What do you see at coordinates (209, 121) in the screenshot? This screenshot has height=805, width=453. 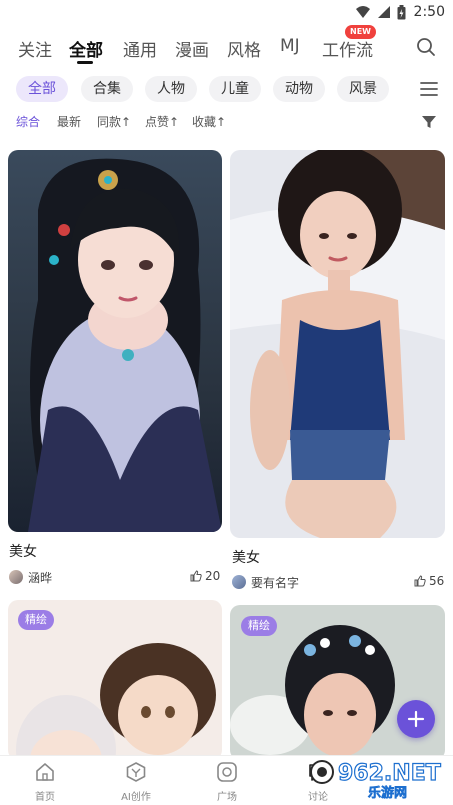 I see `sort-favorites: 收藏↑` at bounding box center [209, 121].